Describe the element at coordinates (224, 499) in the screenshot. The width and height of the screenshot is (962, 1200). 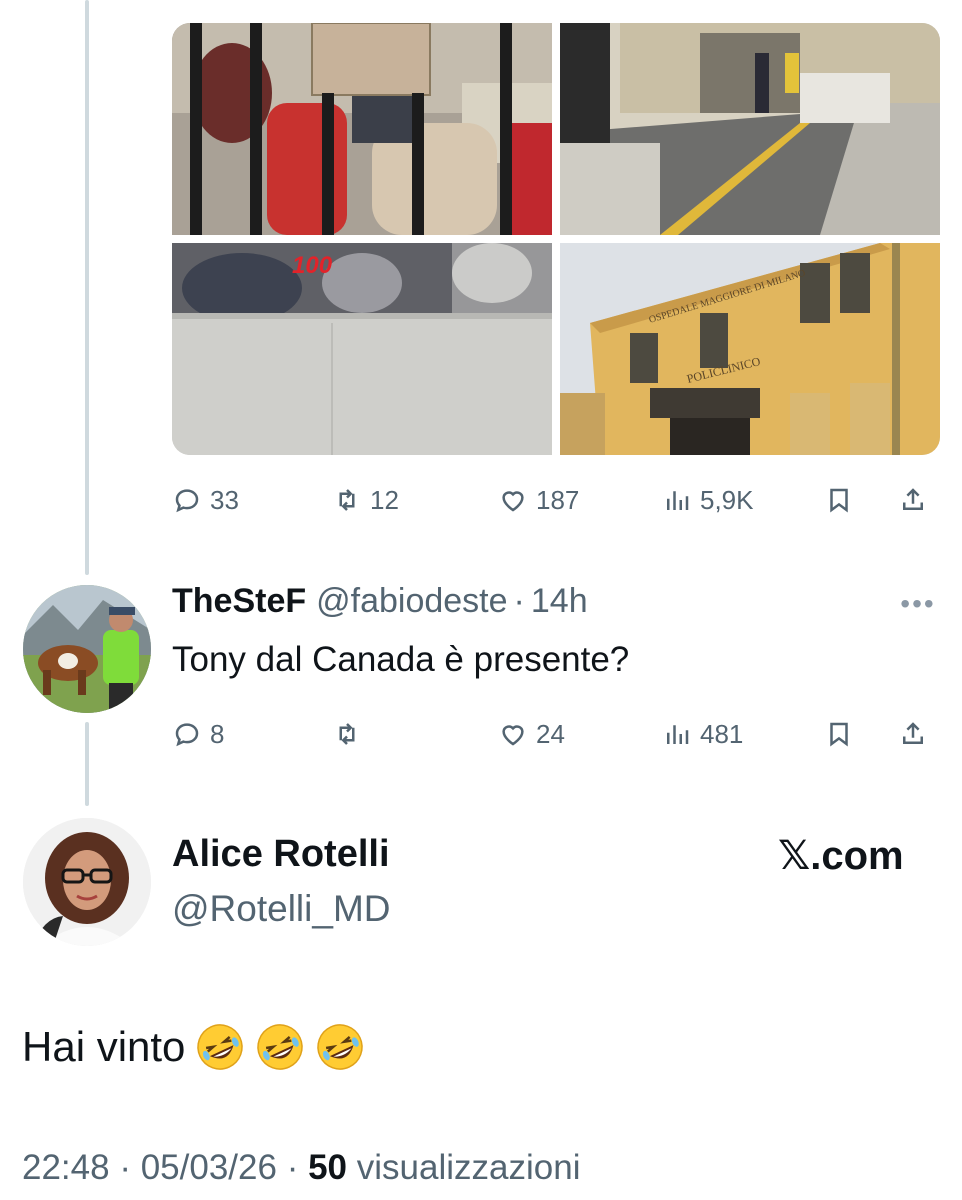
I see `reply-count: 33` at that location.